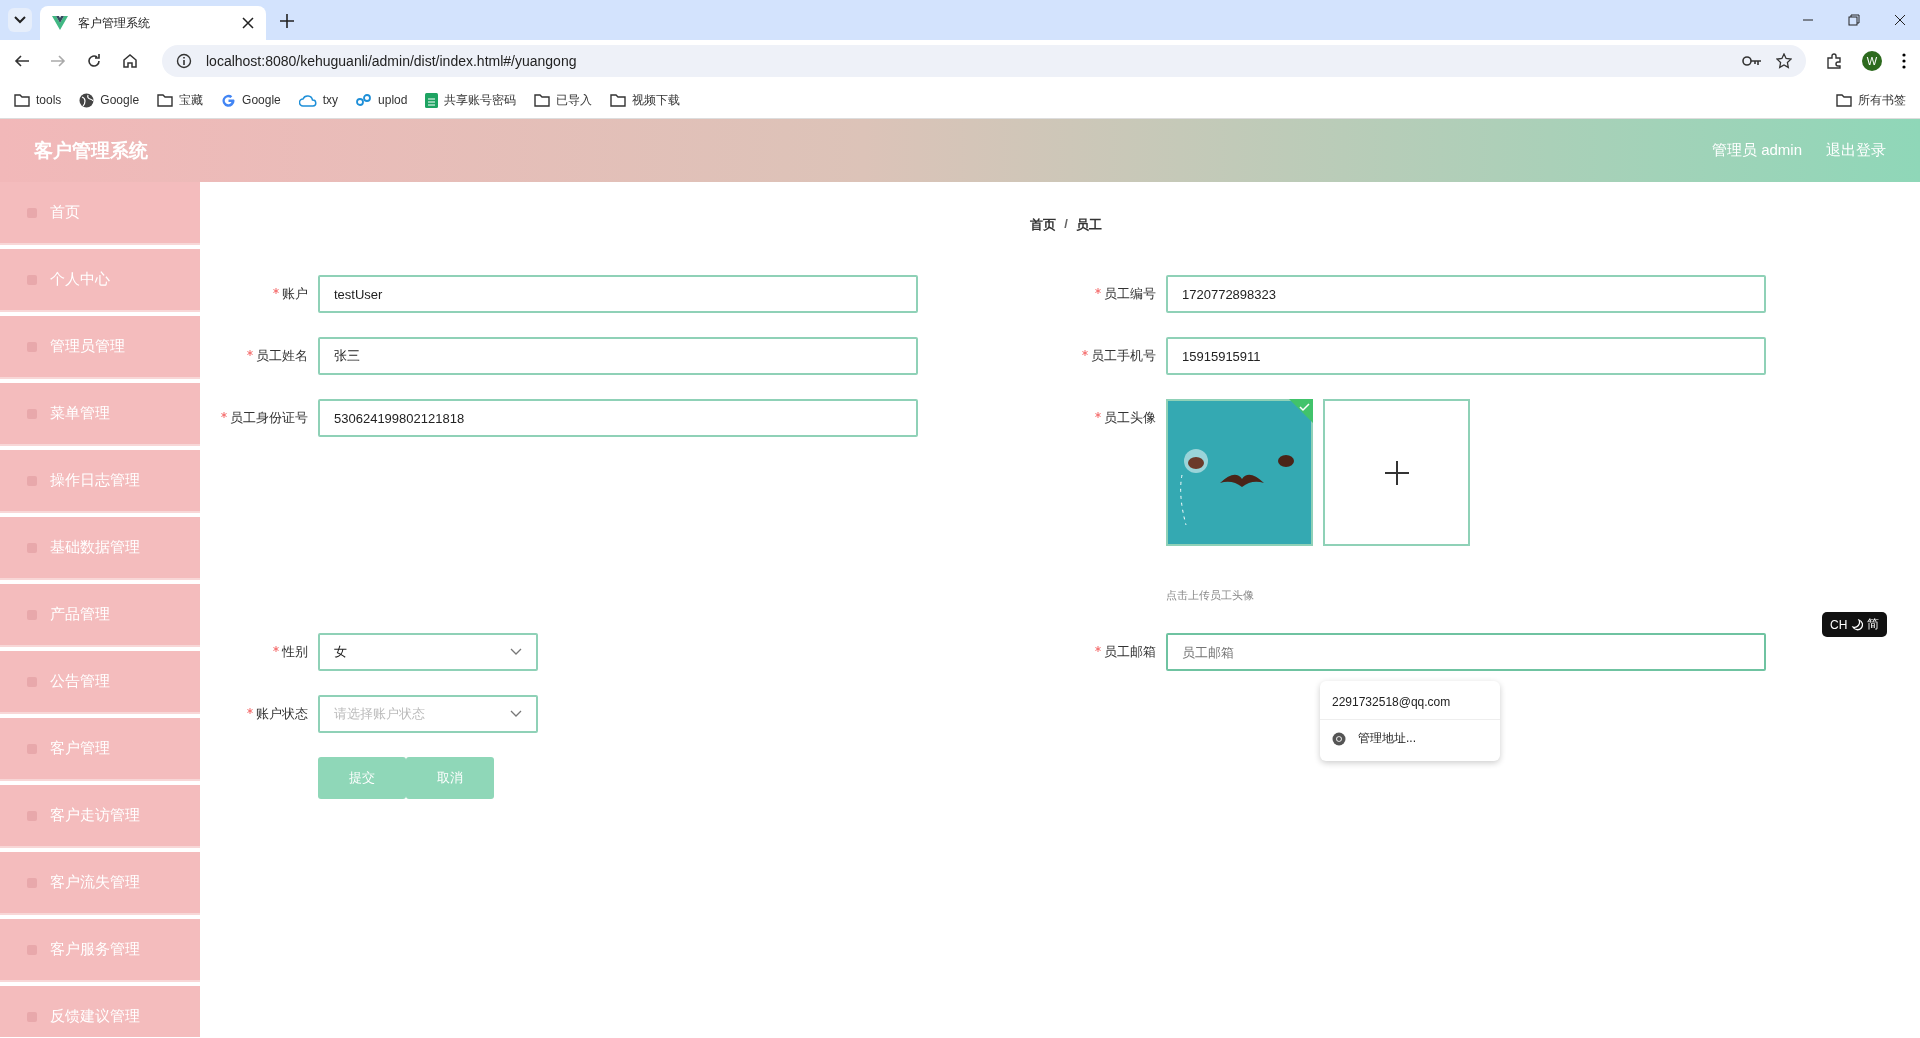  Describe the element at coordinates (1130, 294) in the screenshot. I see `field-label: 员工编号` at that location.